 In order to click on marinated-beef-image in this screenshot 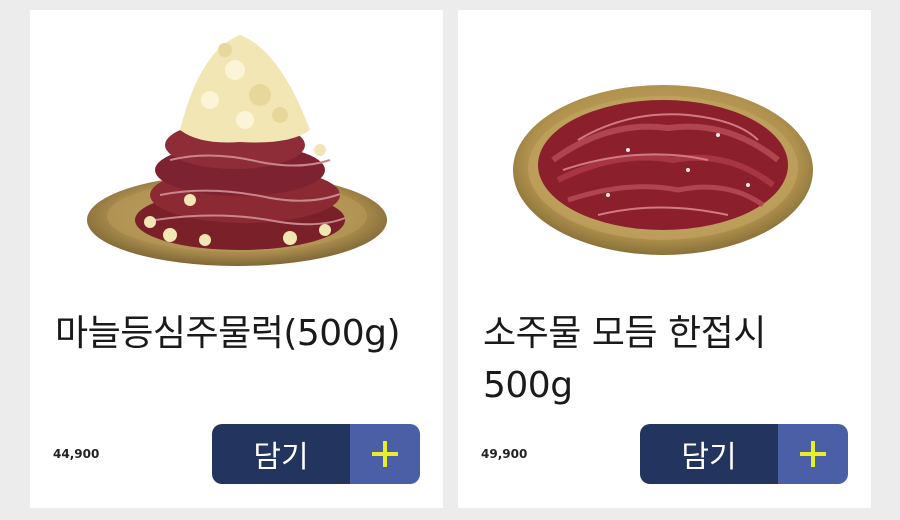, I will do `click(663, 170)`.